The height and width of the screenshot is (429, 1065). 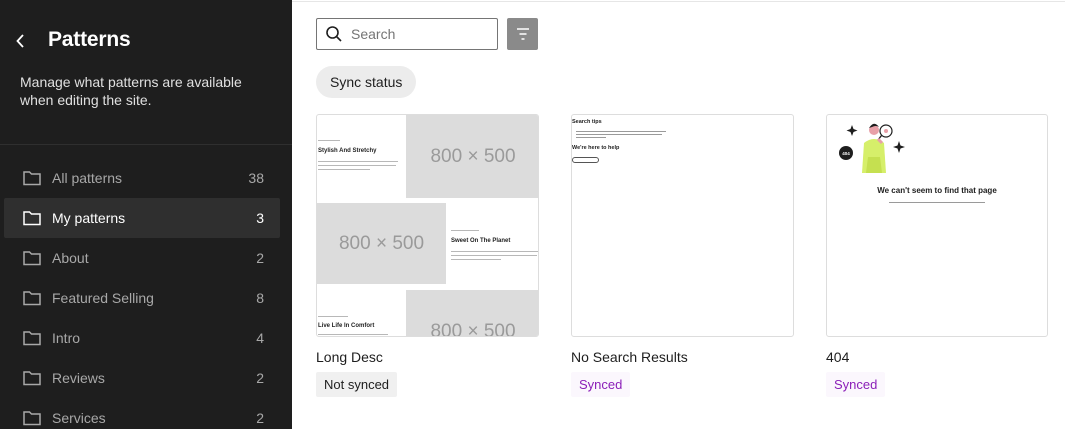 I want to click on sidebar-item-label: All patterns, so click(x=87, y=178).